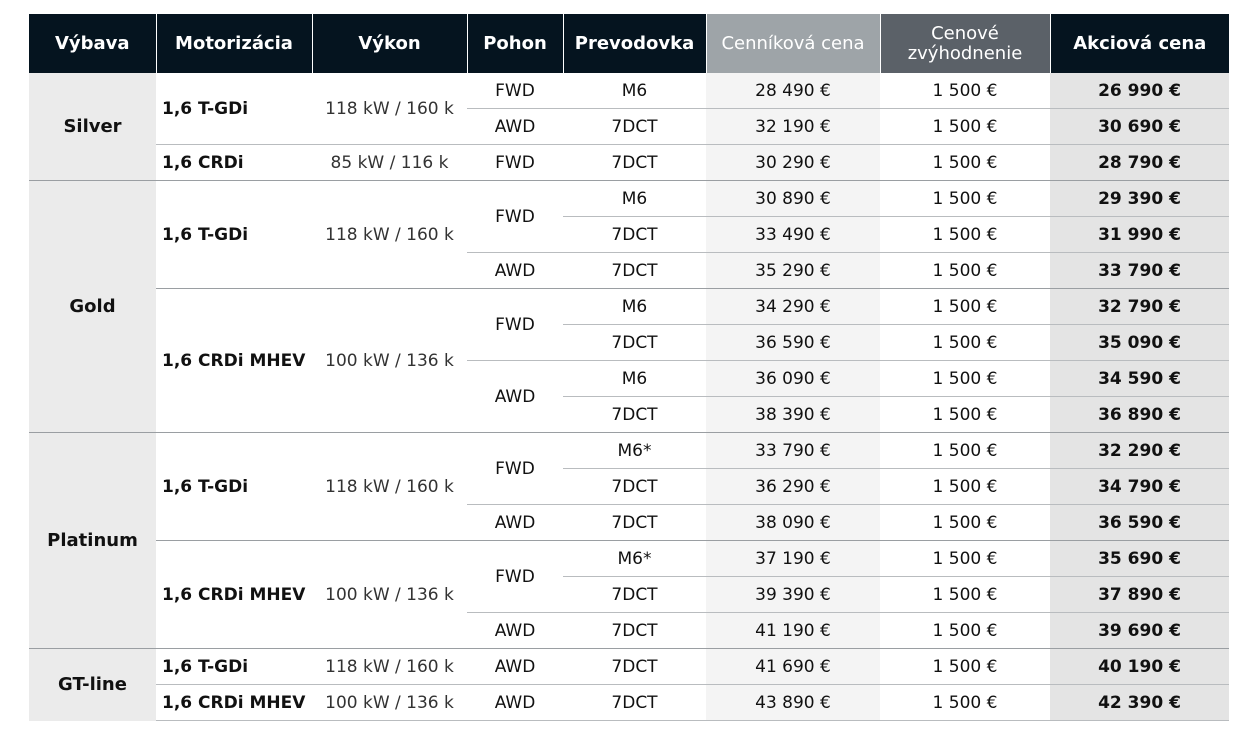  I want to click on power-cell: 85 kW / 116 k, so click(389, 162).